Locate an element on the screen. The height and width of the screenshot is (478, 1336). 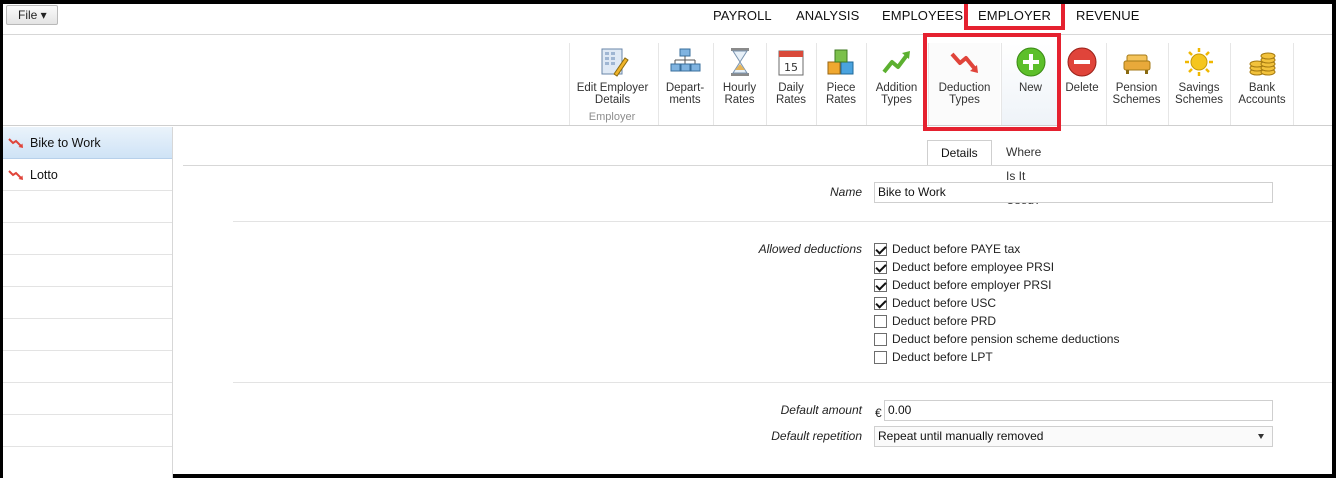
list-item-label: Lotto is located at coordinates (44, 174).